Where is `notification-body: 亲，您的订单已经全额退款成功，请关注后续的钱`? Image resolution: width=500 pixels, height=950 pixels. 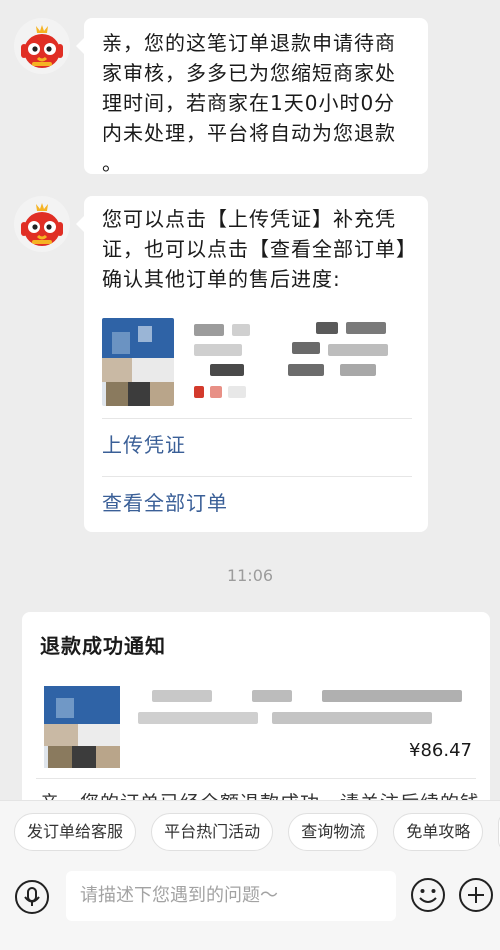
notification-body: 亲，您的订单已经全额退款成功，请关注后续的钱 is located at coordinates (260, 794).